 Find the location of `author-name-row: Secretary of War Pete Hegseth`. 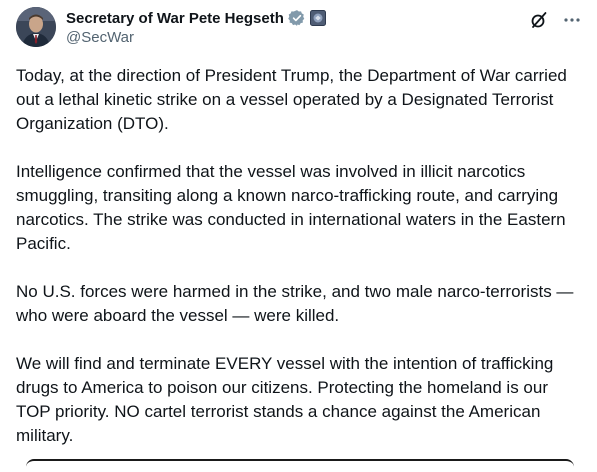

author-name-row: Secretary of War Pete Hegseth is located at coordinates (196, 18).